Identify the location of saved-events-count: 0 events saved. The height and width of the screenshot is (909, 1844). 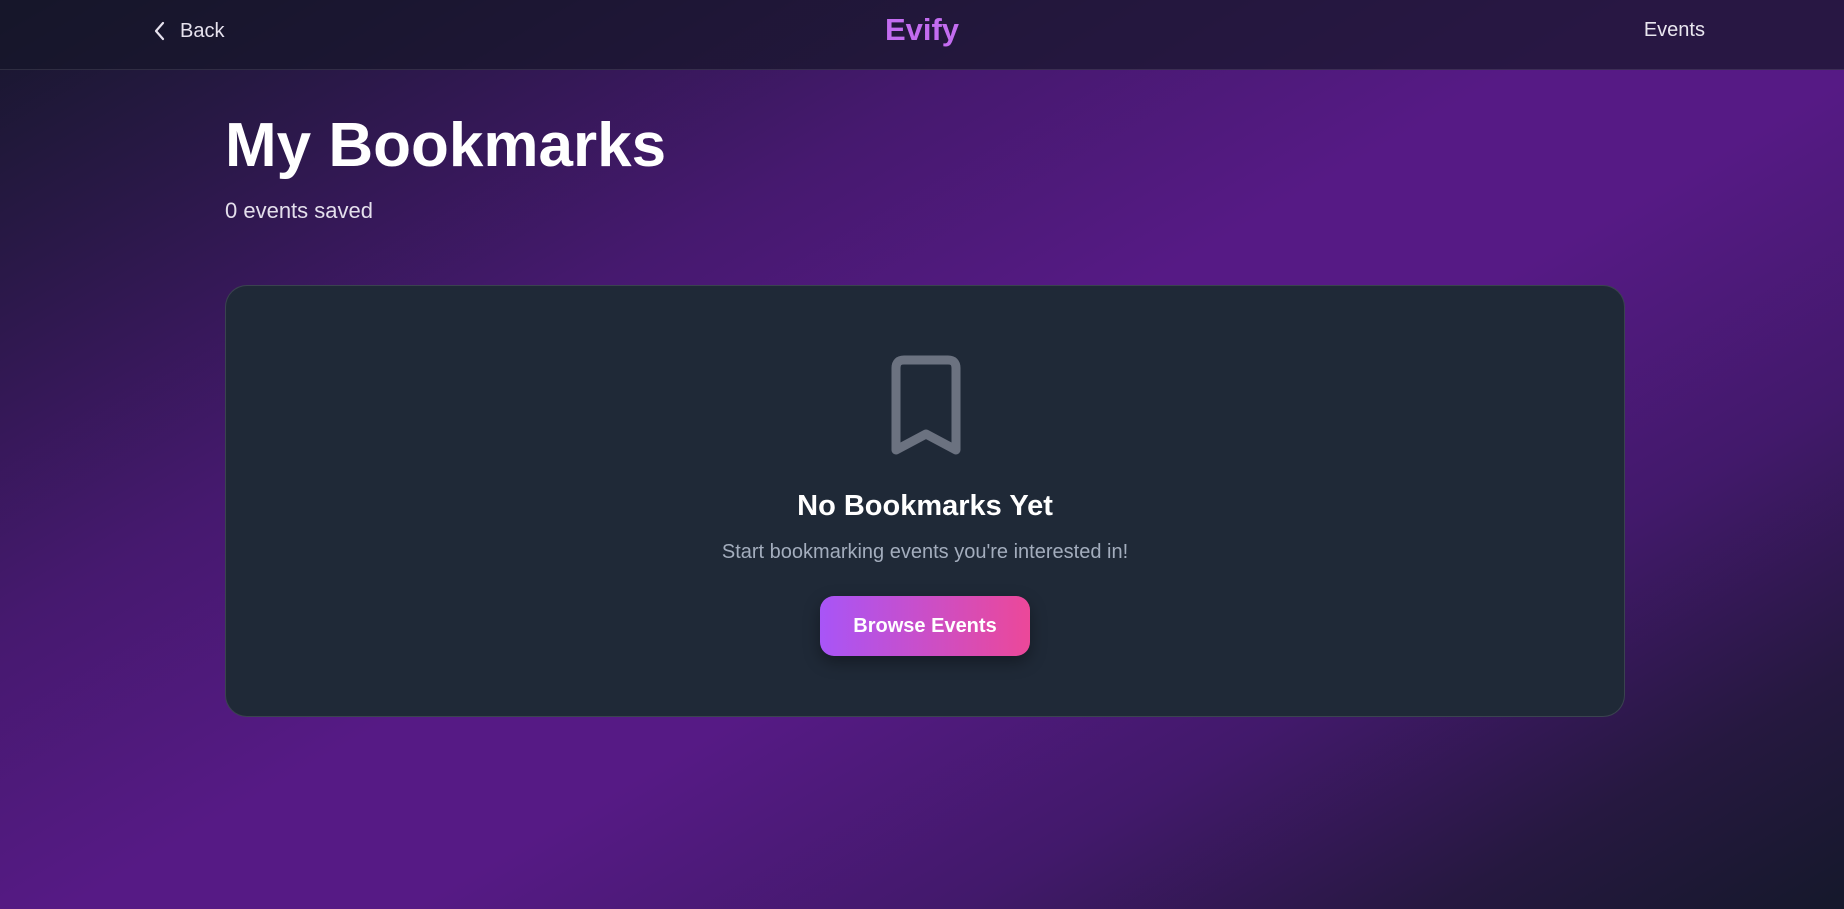
(299, 210).